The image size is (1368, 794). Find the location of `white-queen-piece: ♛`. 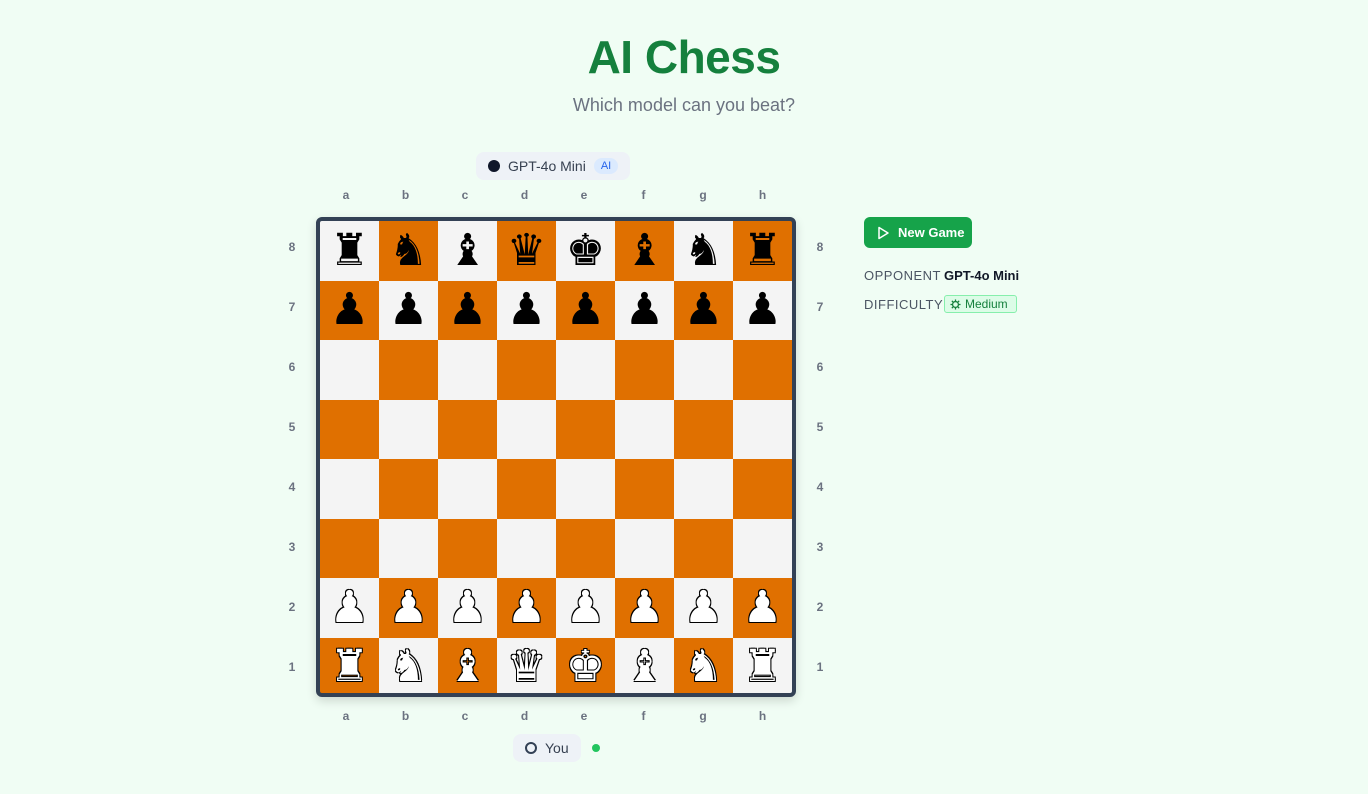

white-queen-piece: ♛ is located at coordinates (526, 667).